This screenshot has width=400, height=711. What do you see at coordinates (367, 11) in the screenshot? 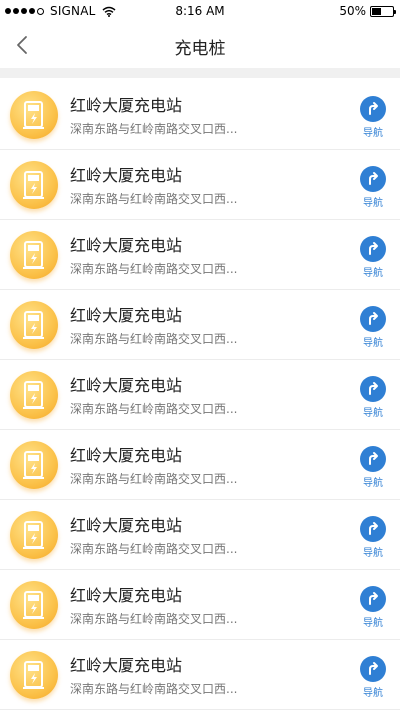
I see `status-right: 50%` at bounding box center [367, 11].